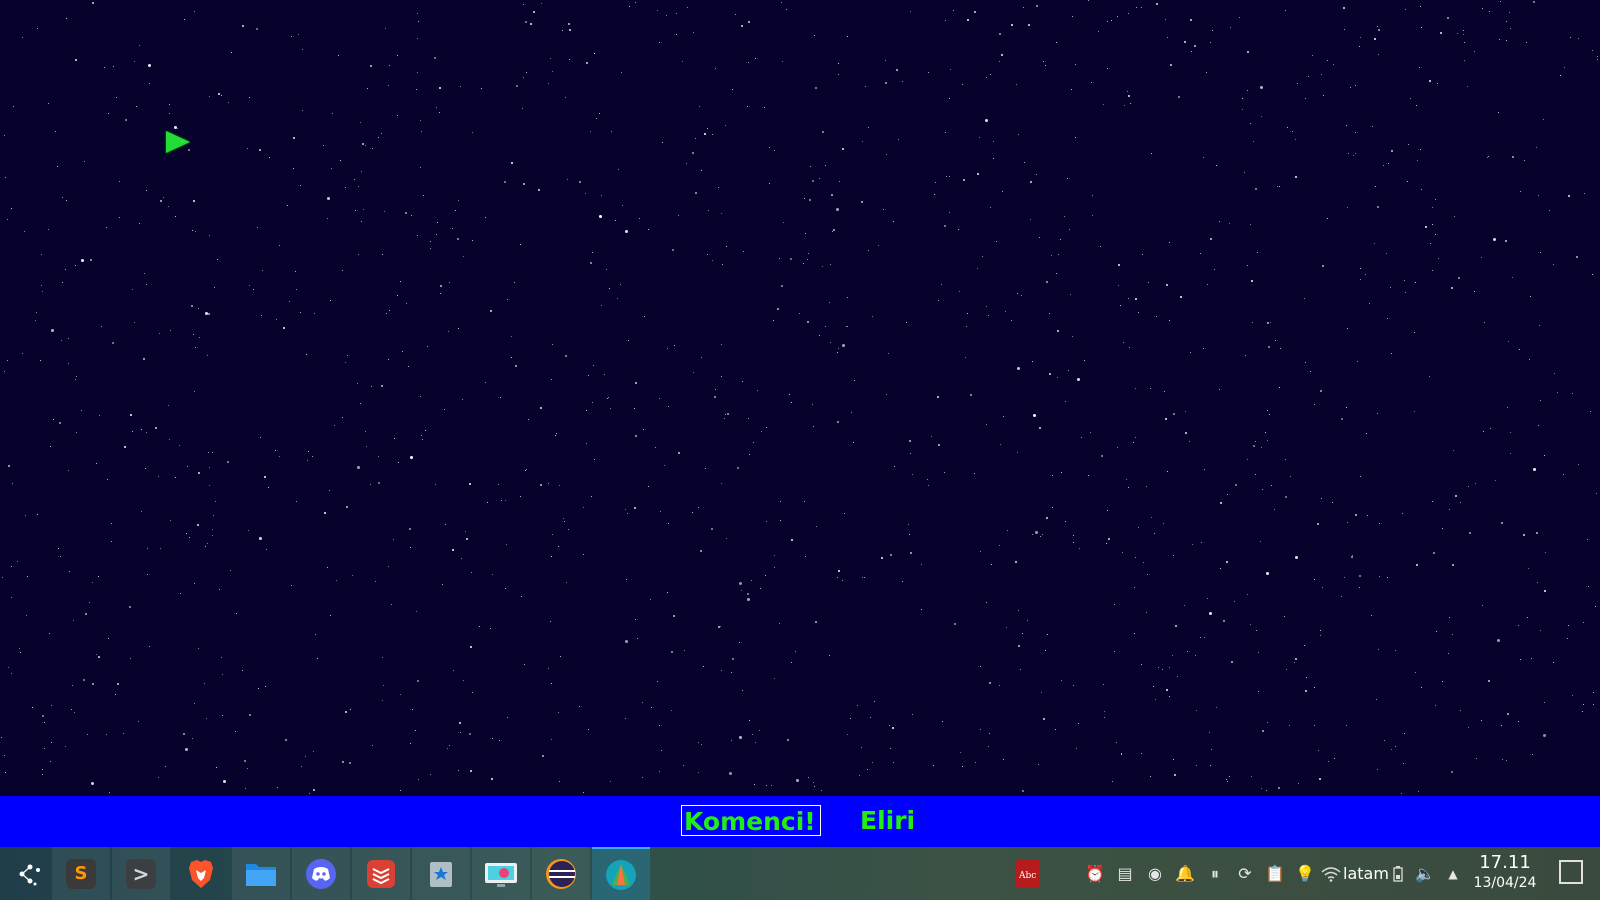  What do you see at coordinates (561, 873) in the screenshot?
I see `task-eclipse` at bounding box center [561, 873].